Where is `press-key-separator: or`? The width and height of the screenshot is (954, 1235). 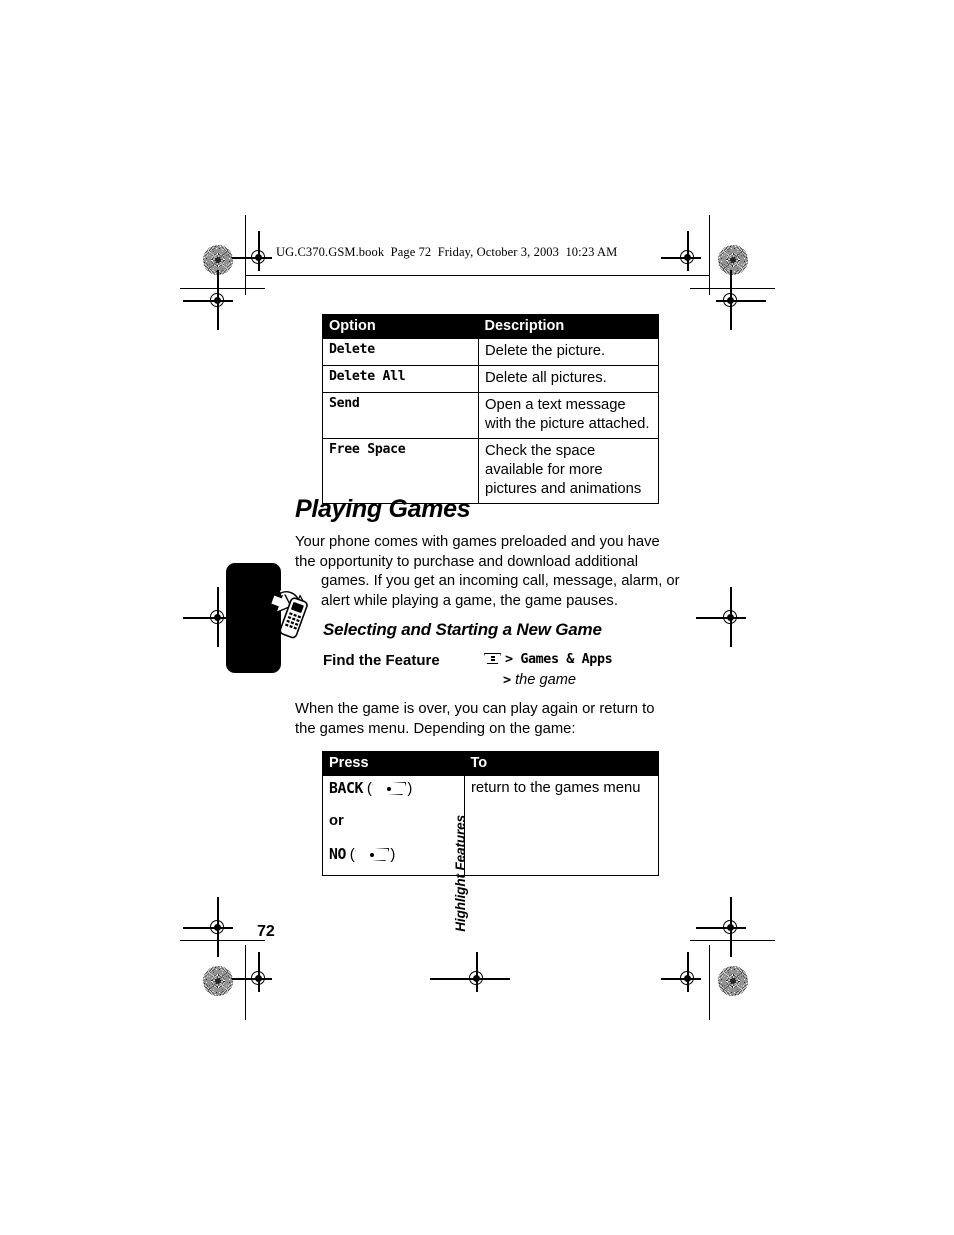 press-key-separator: or is located at coordinates (393, 825).